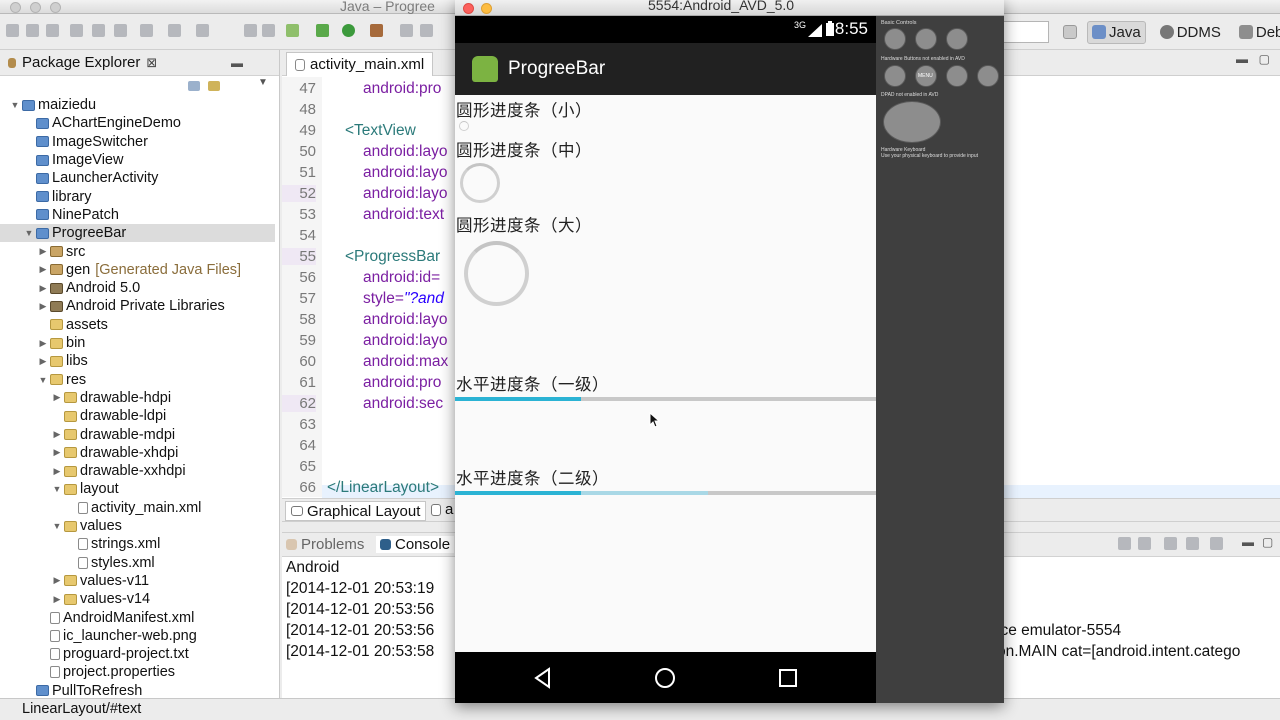 Image resolution: width=1280 pixels, height=720 pixels. Describe the element at coordinates (137, 306) in the screenshot. I see `tree-item: ▶ Android Private Libraries` at that location.